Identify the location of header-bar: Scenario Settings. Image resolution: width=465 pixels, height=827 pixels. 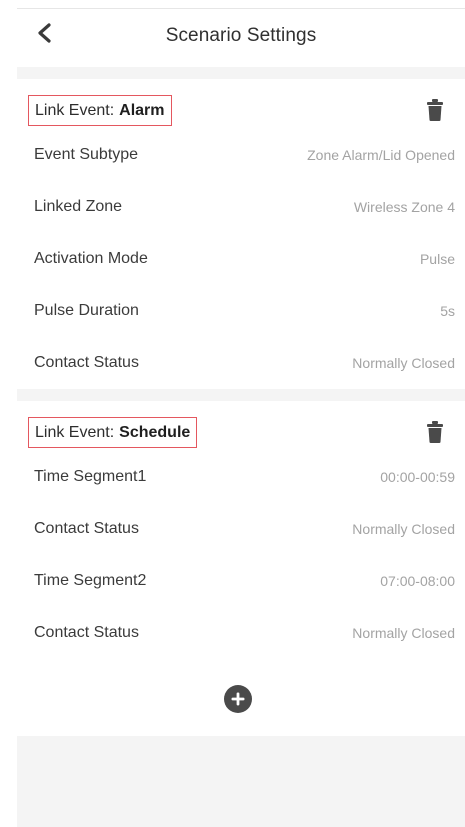
(241, 37).